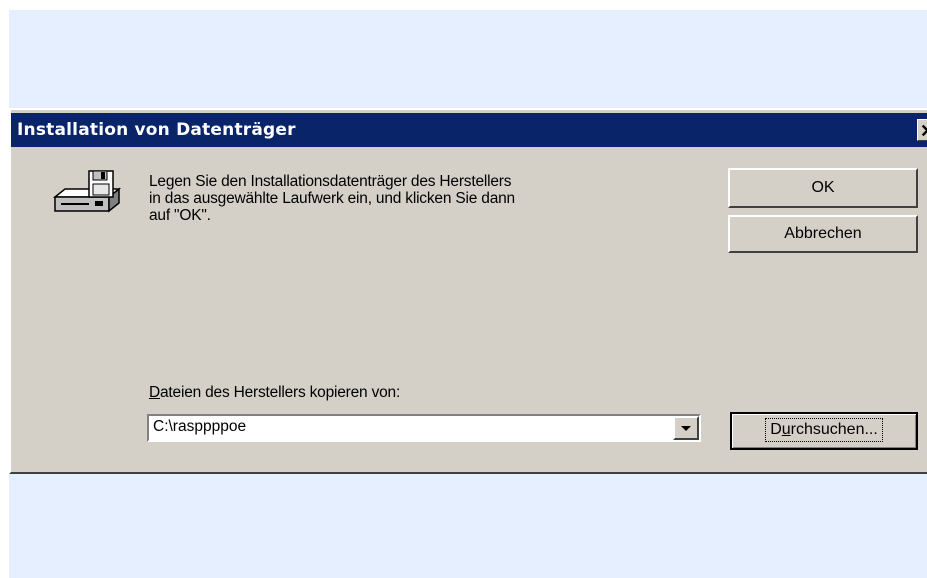 This screenshot has width=927, height=578. Describe the element at coordinates (403, 427) in the screenshot. I see `copy-from-path-input` at that location.